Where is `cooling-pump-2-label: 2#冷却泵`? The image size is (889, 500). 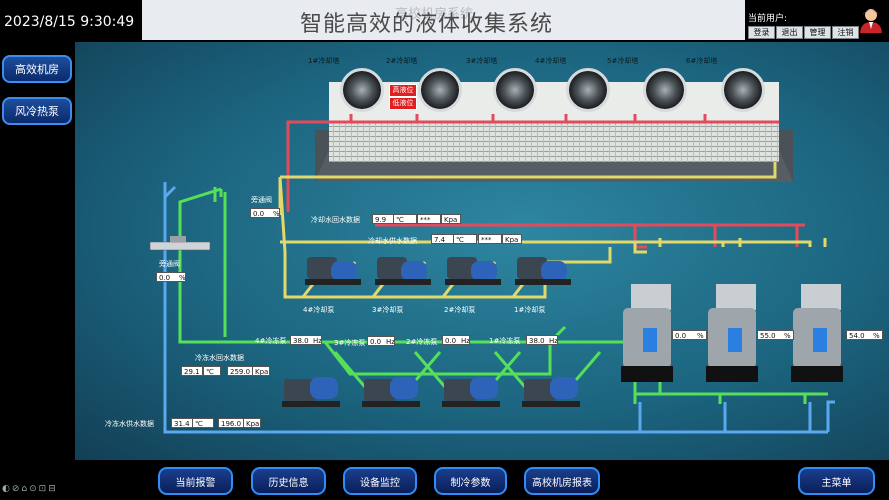 cooling-pump-2-label: 2#冷却泵 is located at coordinates (460, 310).